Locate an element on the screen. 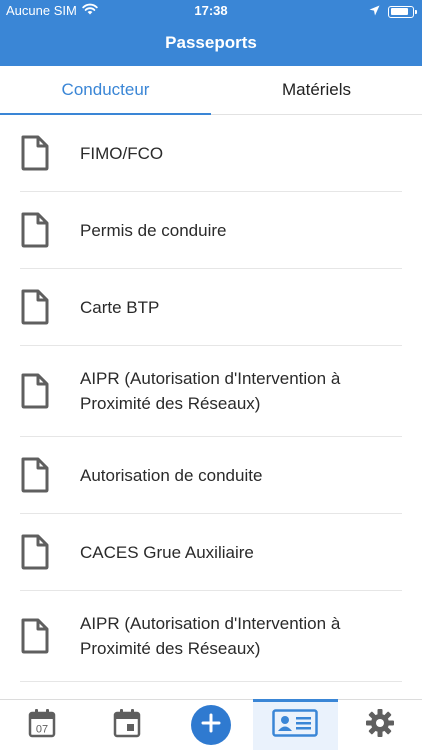  calendar-day-icon: 07 is located at coordinates (42, 725).